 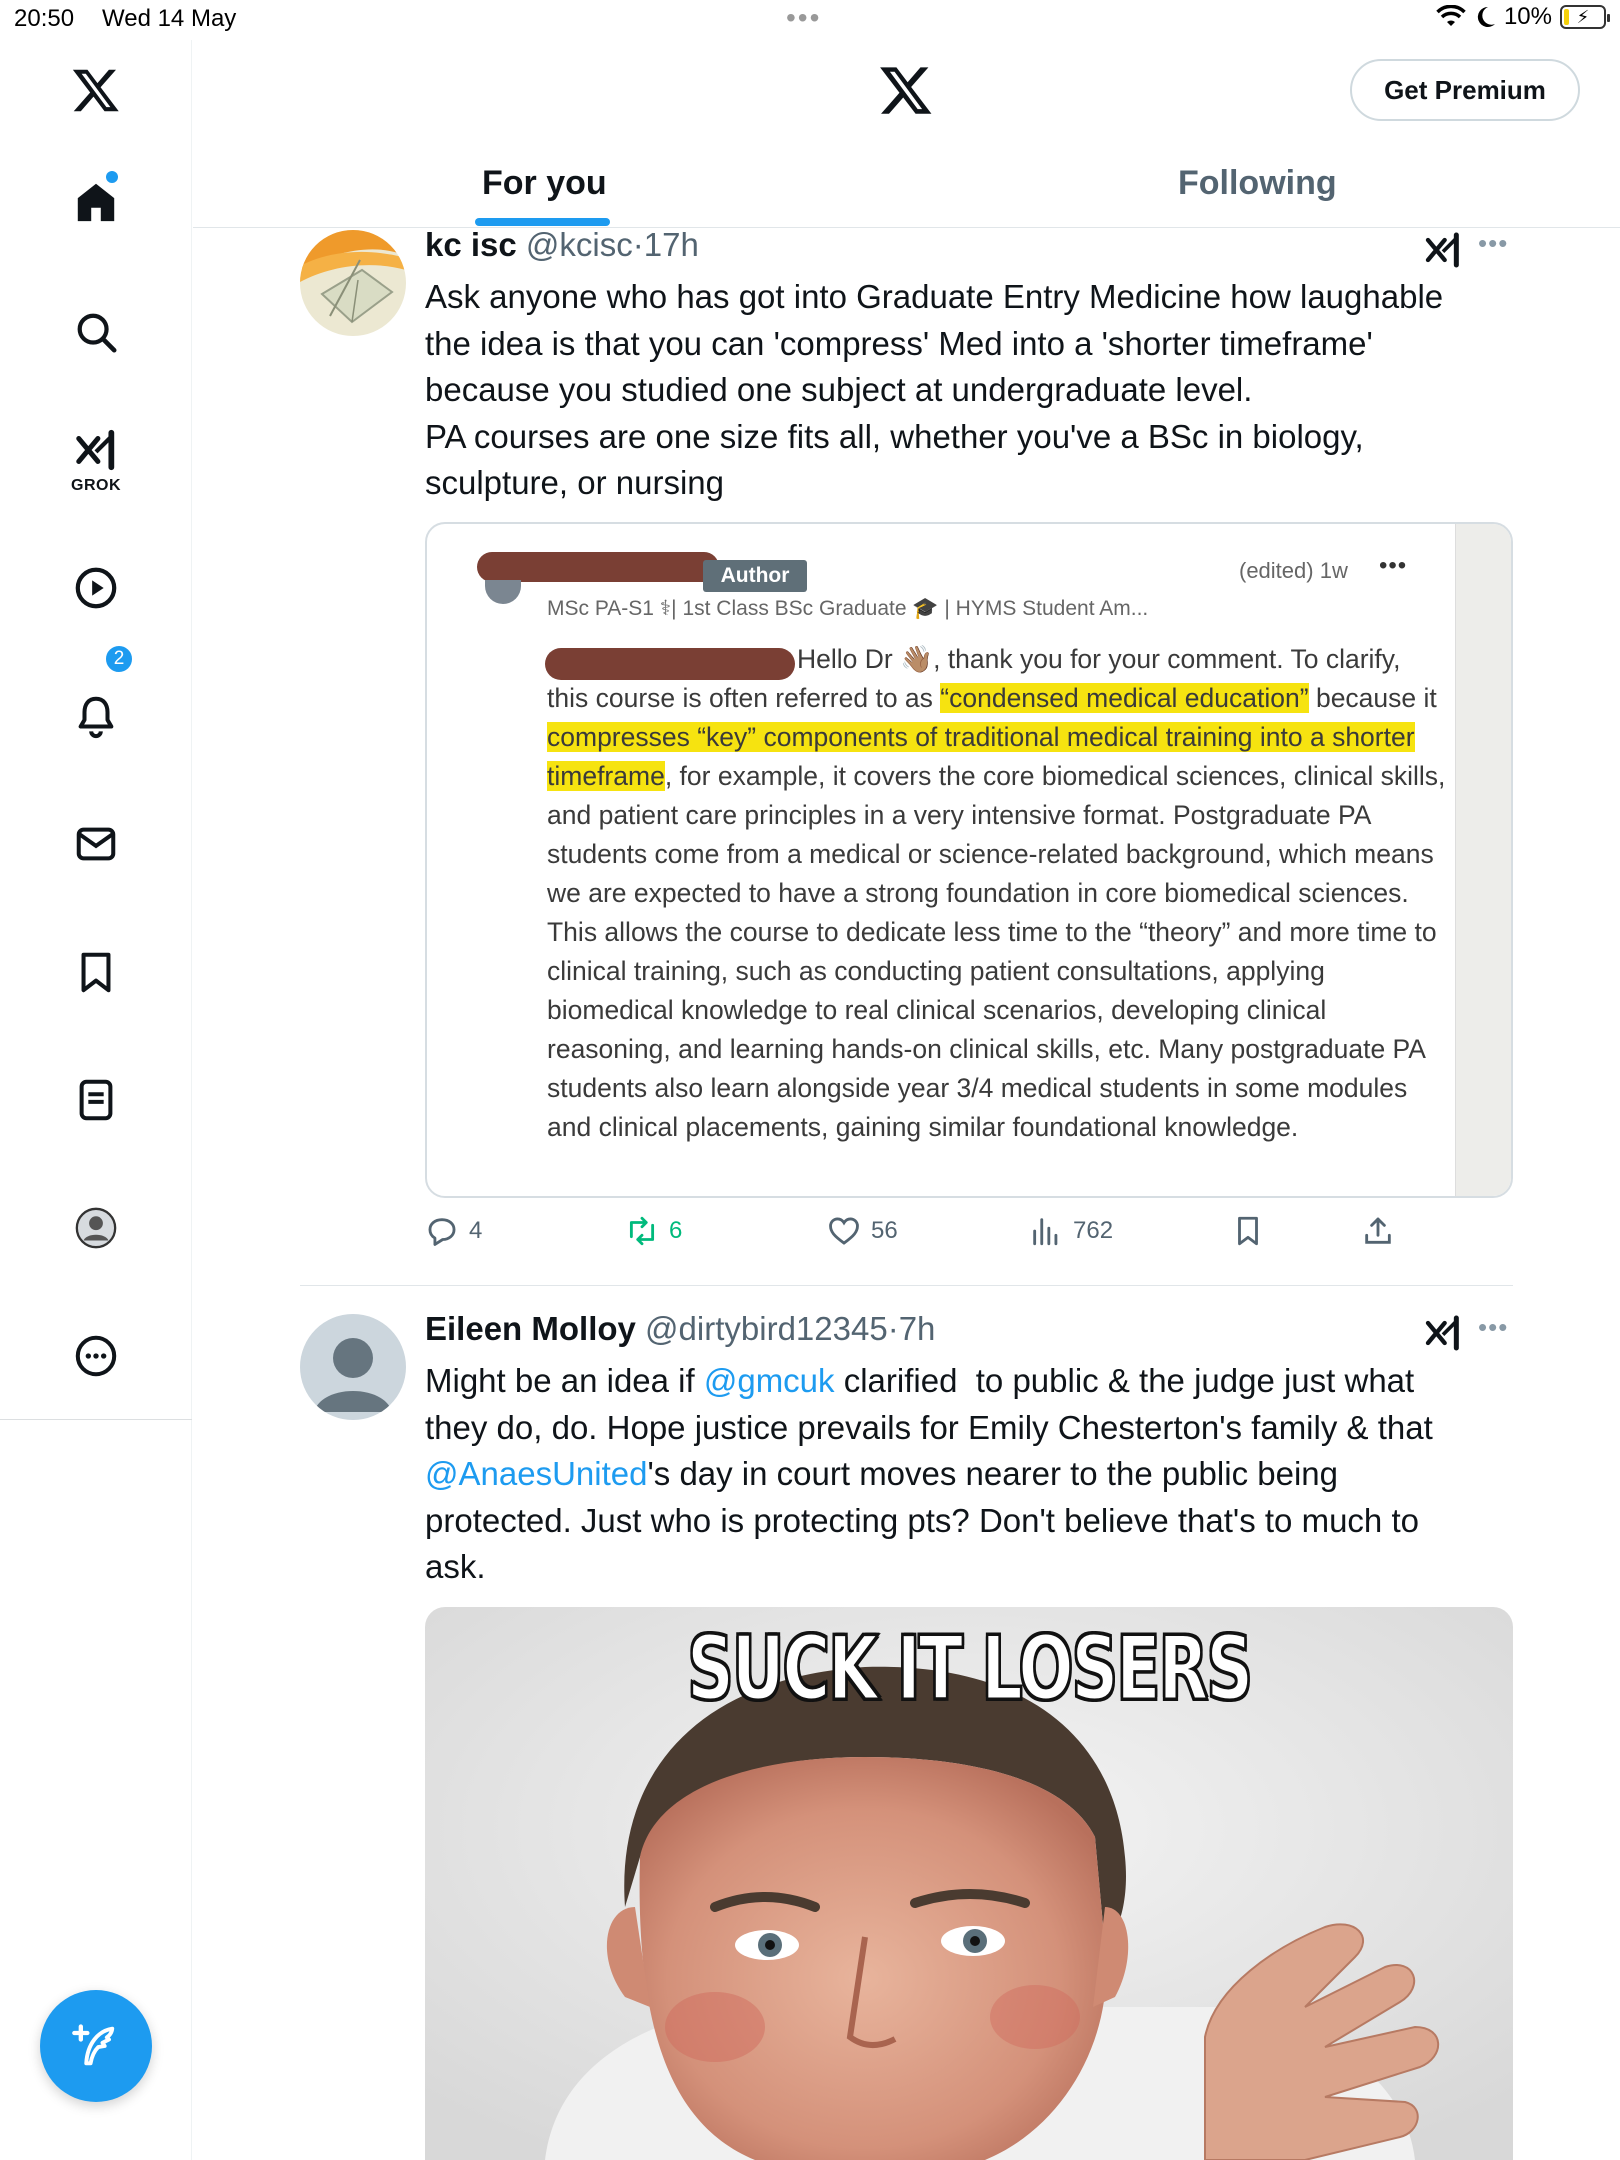 I want to click on grok-label: GROK, so click(x=96, y=485).